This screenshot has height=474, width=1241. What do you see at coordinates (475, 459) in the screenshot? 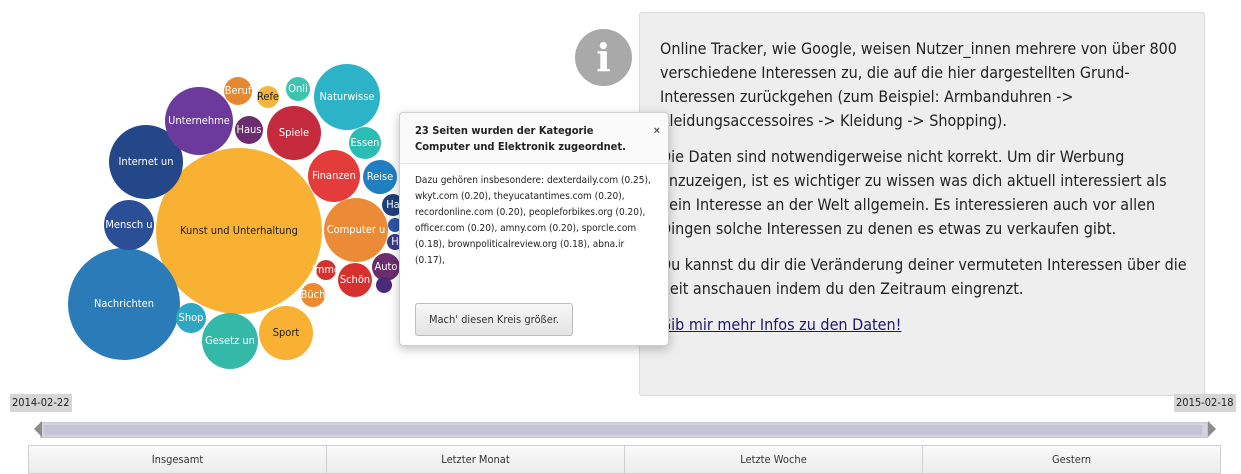
I see `range-last-month-button: Letzter Monat` at bounding box center [475, 459].